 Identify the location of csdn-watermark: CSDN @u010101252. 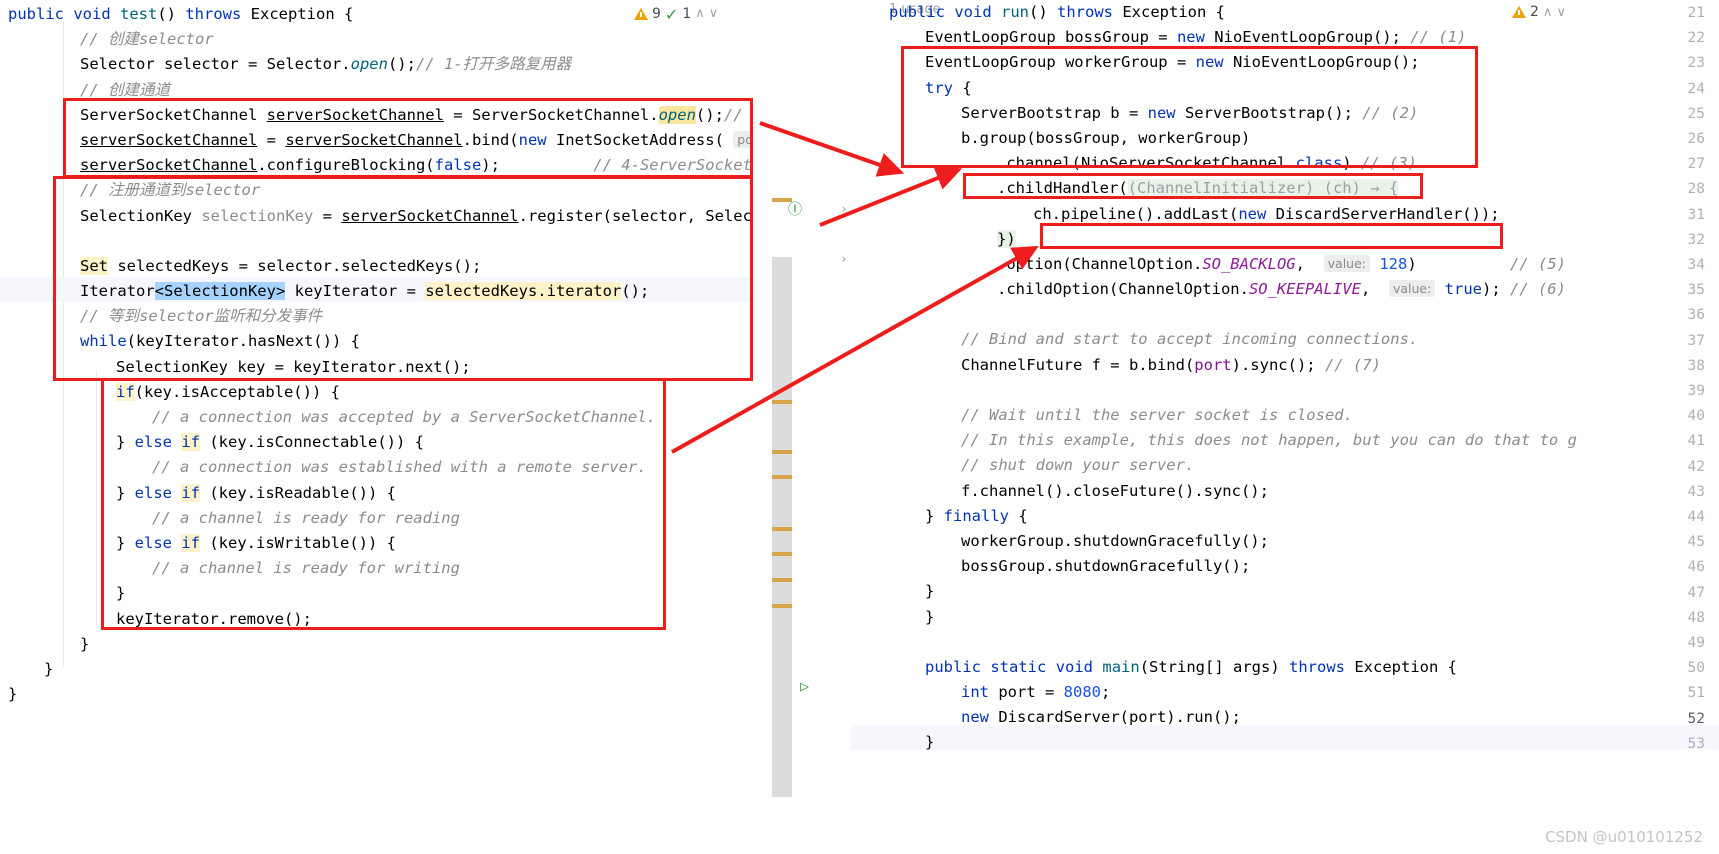
(1624, 837).